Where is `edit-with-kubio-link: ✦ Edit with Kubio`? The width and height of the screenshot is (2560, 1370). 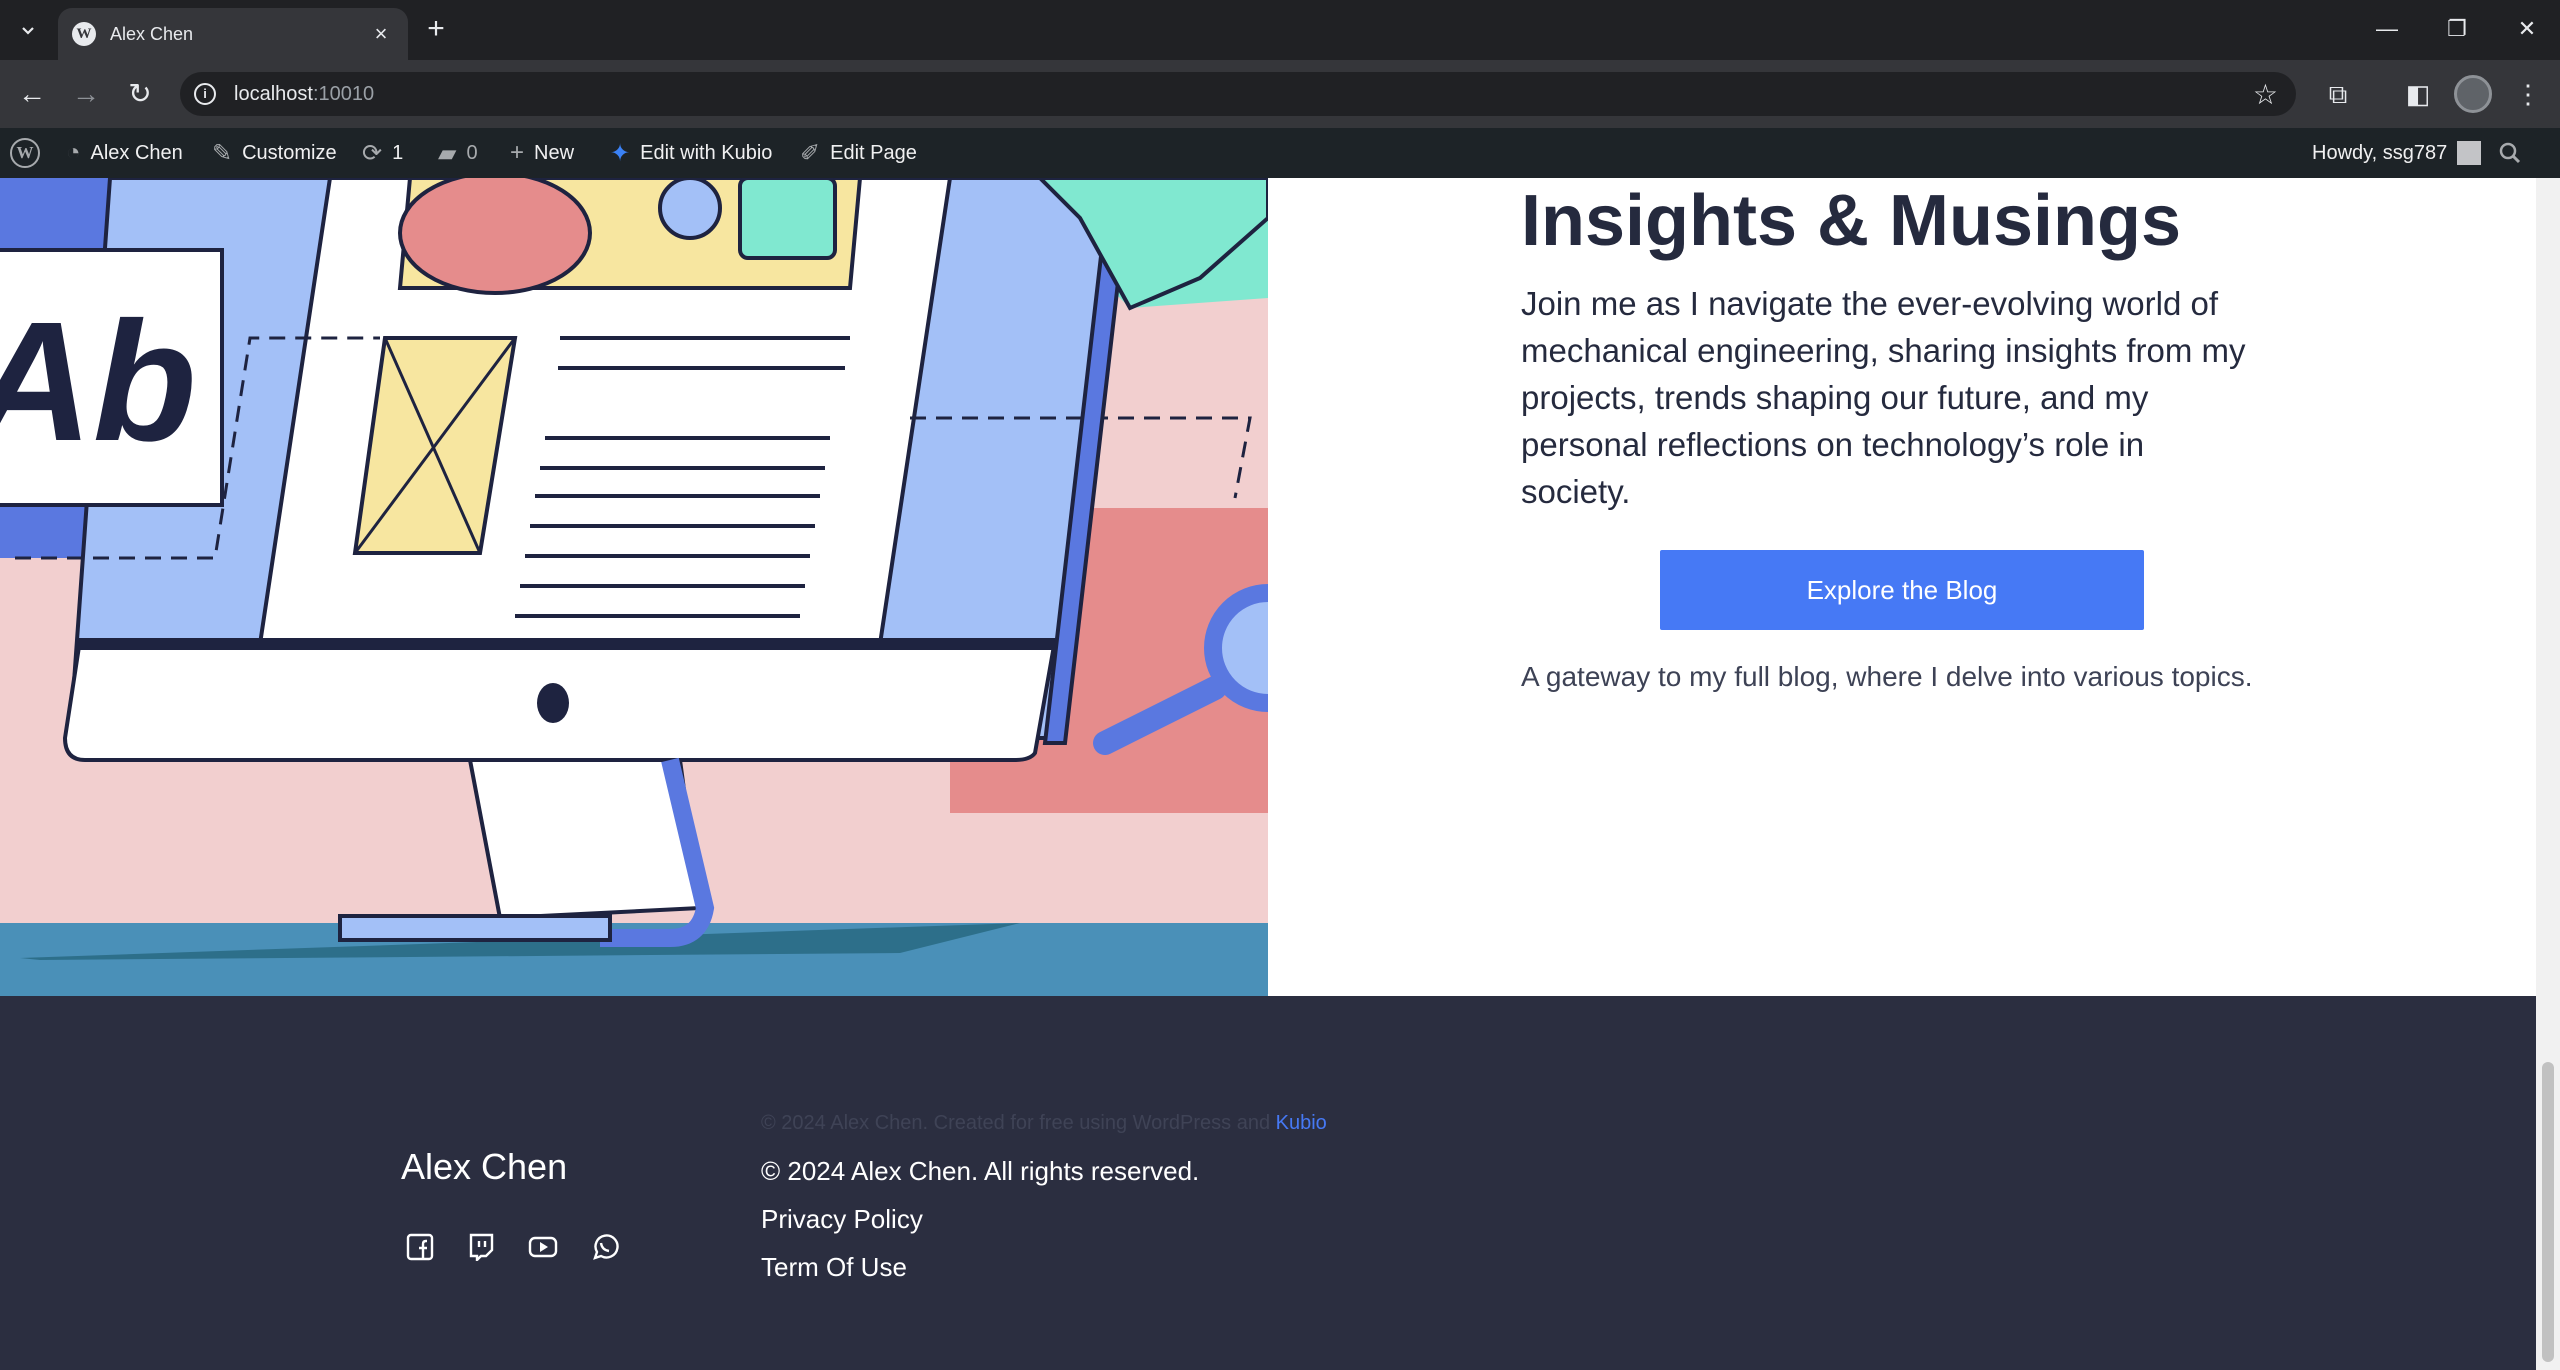 edit-with-kubio-link: ✦ Edit with Kubio is located at coordinates (691, 153).